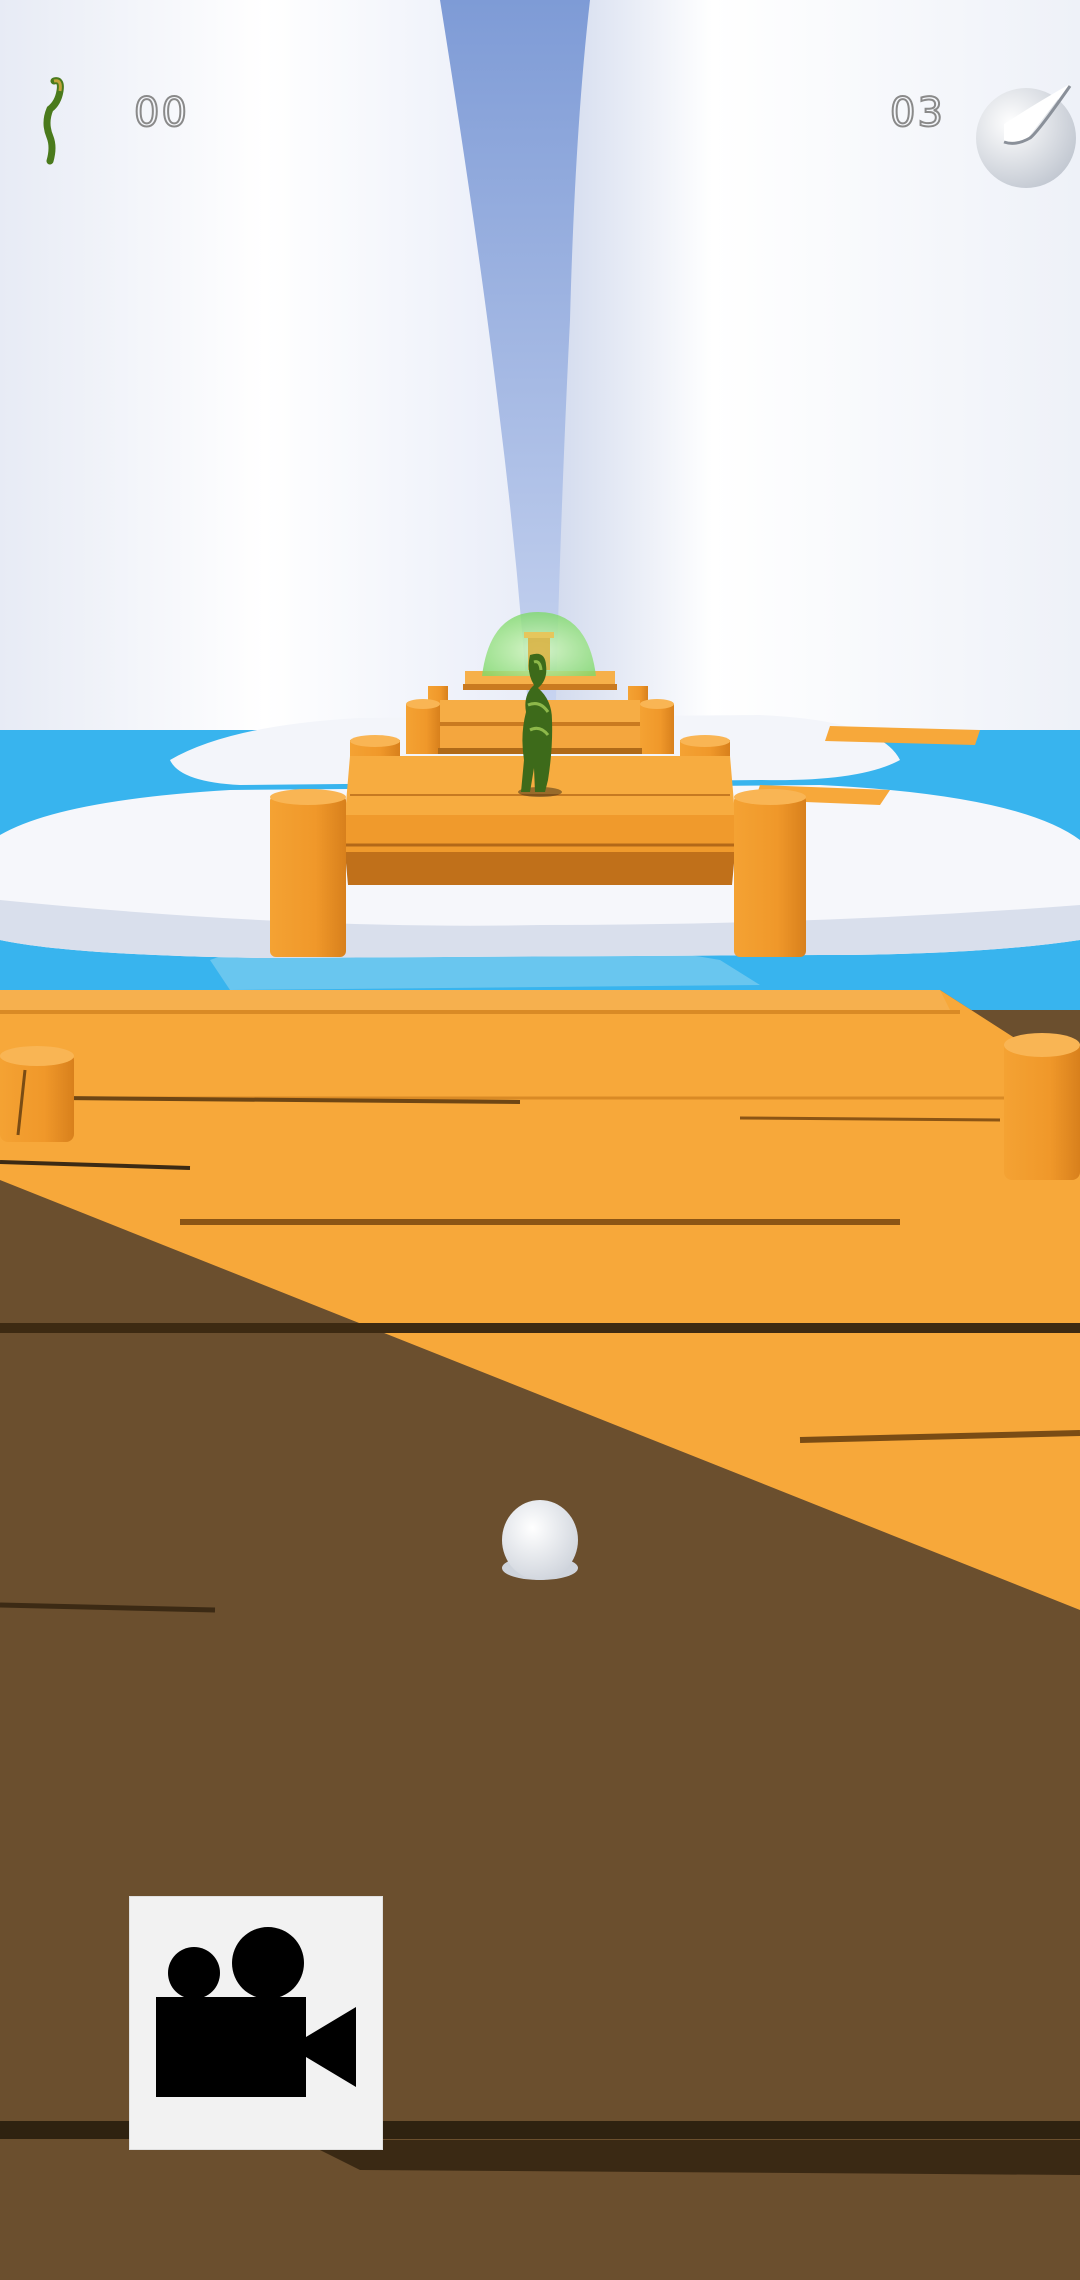 This screenshot has width=1080, height=2280. What do you see at coordinates (917, 113) in the screenshot?
I see `ball-counter: 03` at bounding box center [917, 113].